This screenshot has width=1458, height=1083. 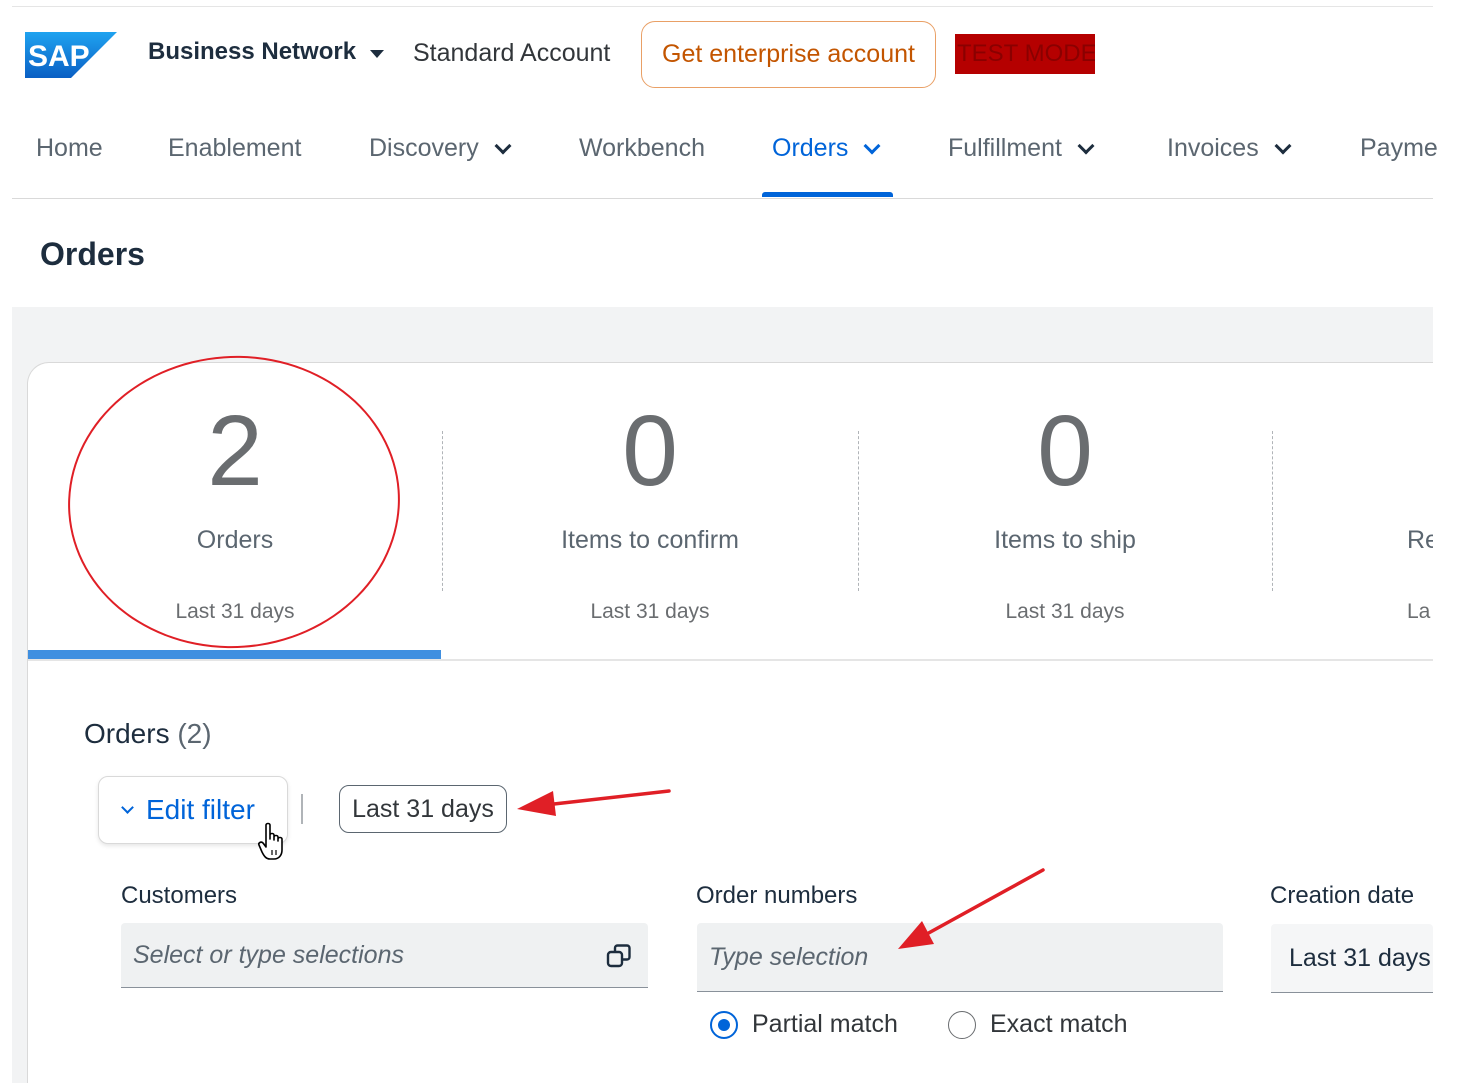 What do you see at coordinates (1419, 611) in the screenshot?
I see `kpi-period: La` at bounding box center [1419, 611].